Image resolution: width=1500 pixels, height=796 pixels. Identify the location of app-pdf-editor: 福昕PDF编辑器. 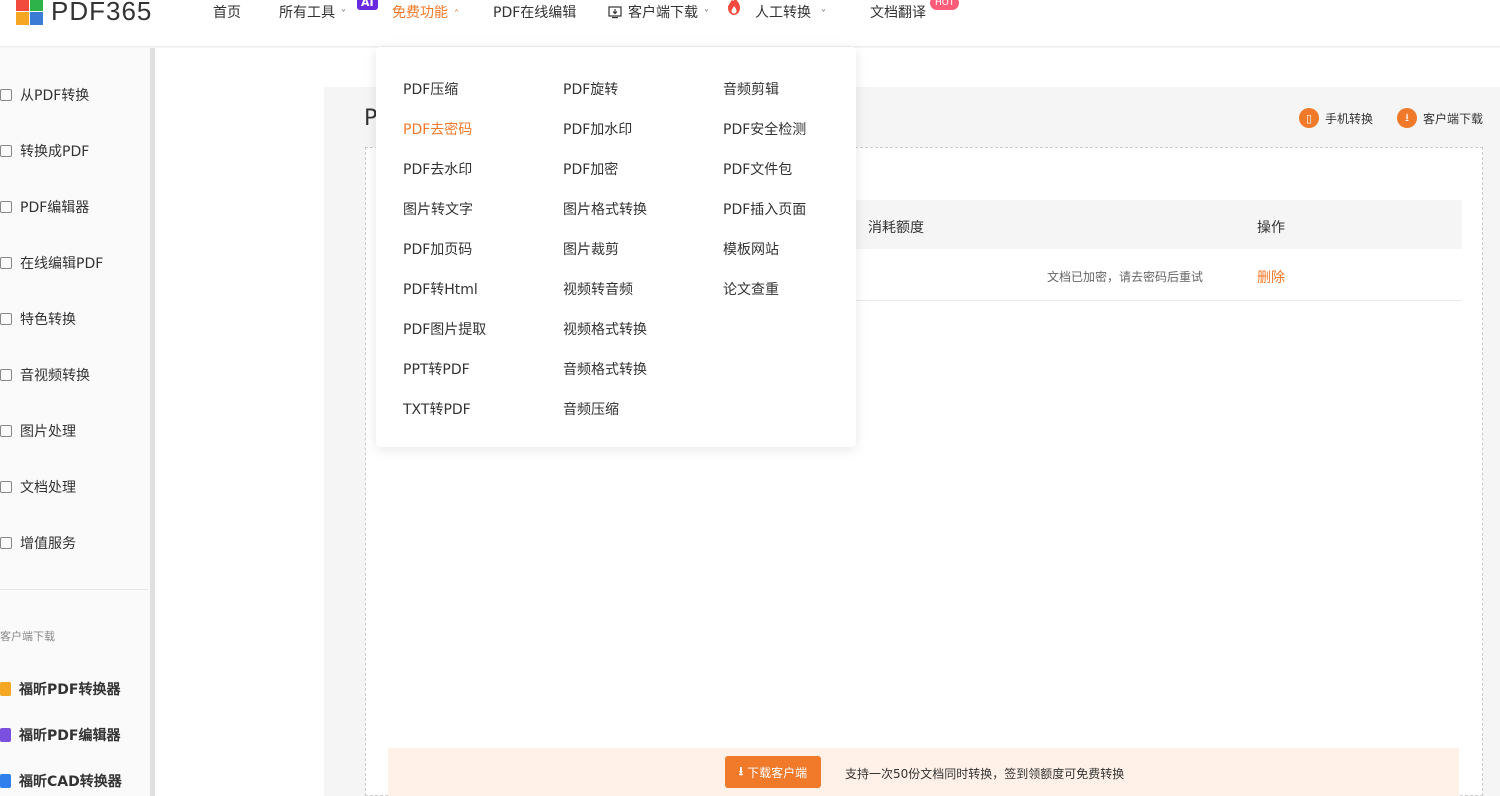
(60, 735).